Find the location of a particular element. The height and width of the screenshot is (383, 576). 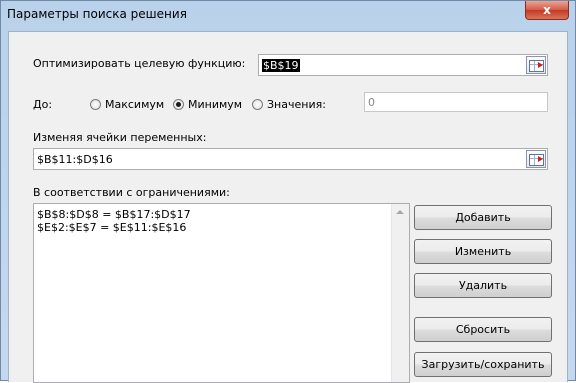

title-bar: Параметры поиска решения x is located at coordinates (288, 15).